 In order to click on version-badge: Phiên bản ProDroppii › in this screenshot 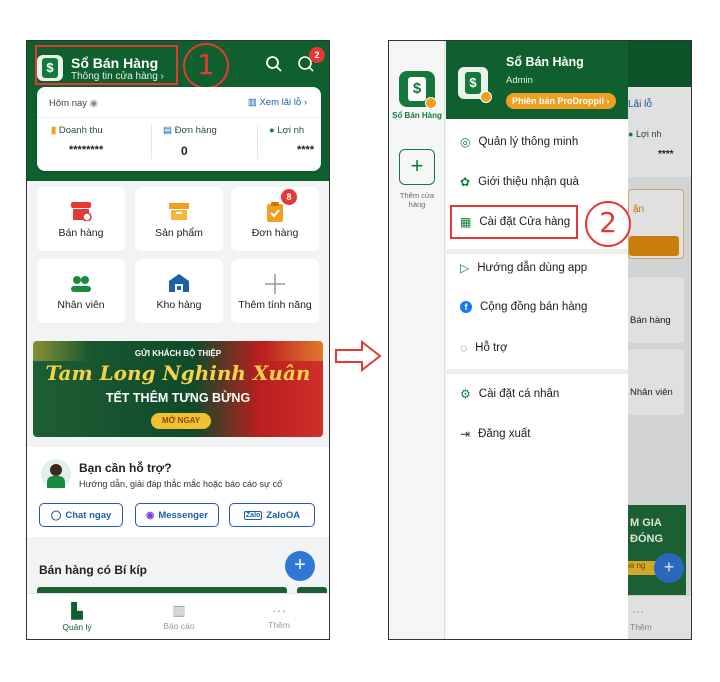, I will do `click(561, 101)`.